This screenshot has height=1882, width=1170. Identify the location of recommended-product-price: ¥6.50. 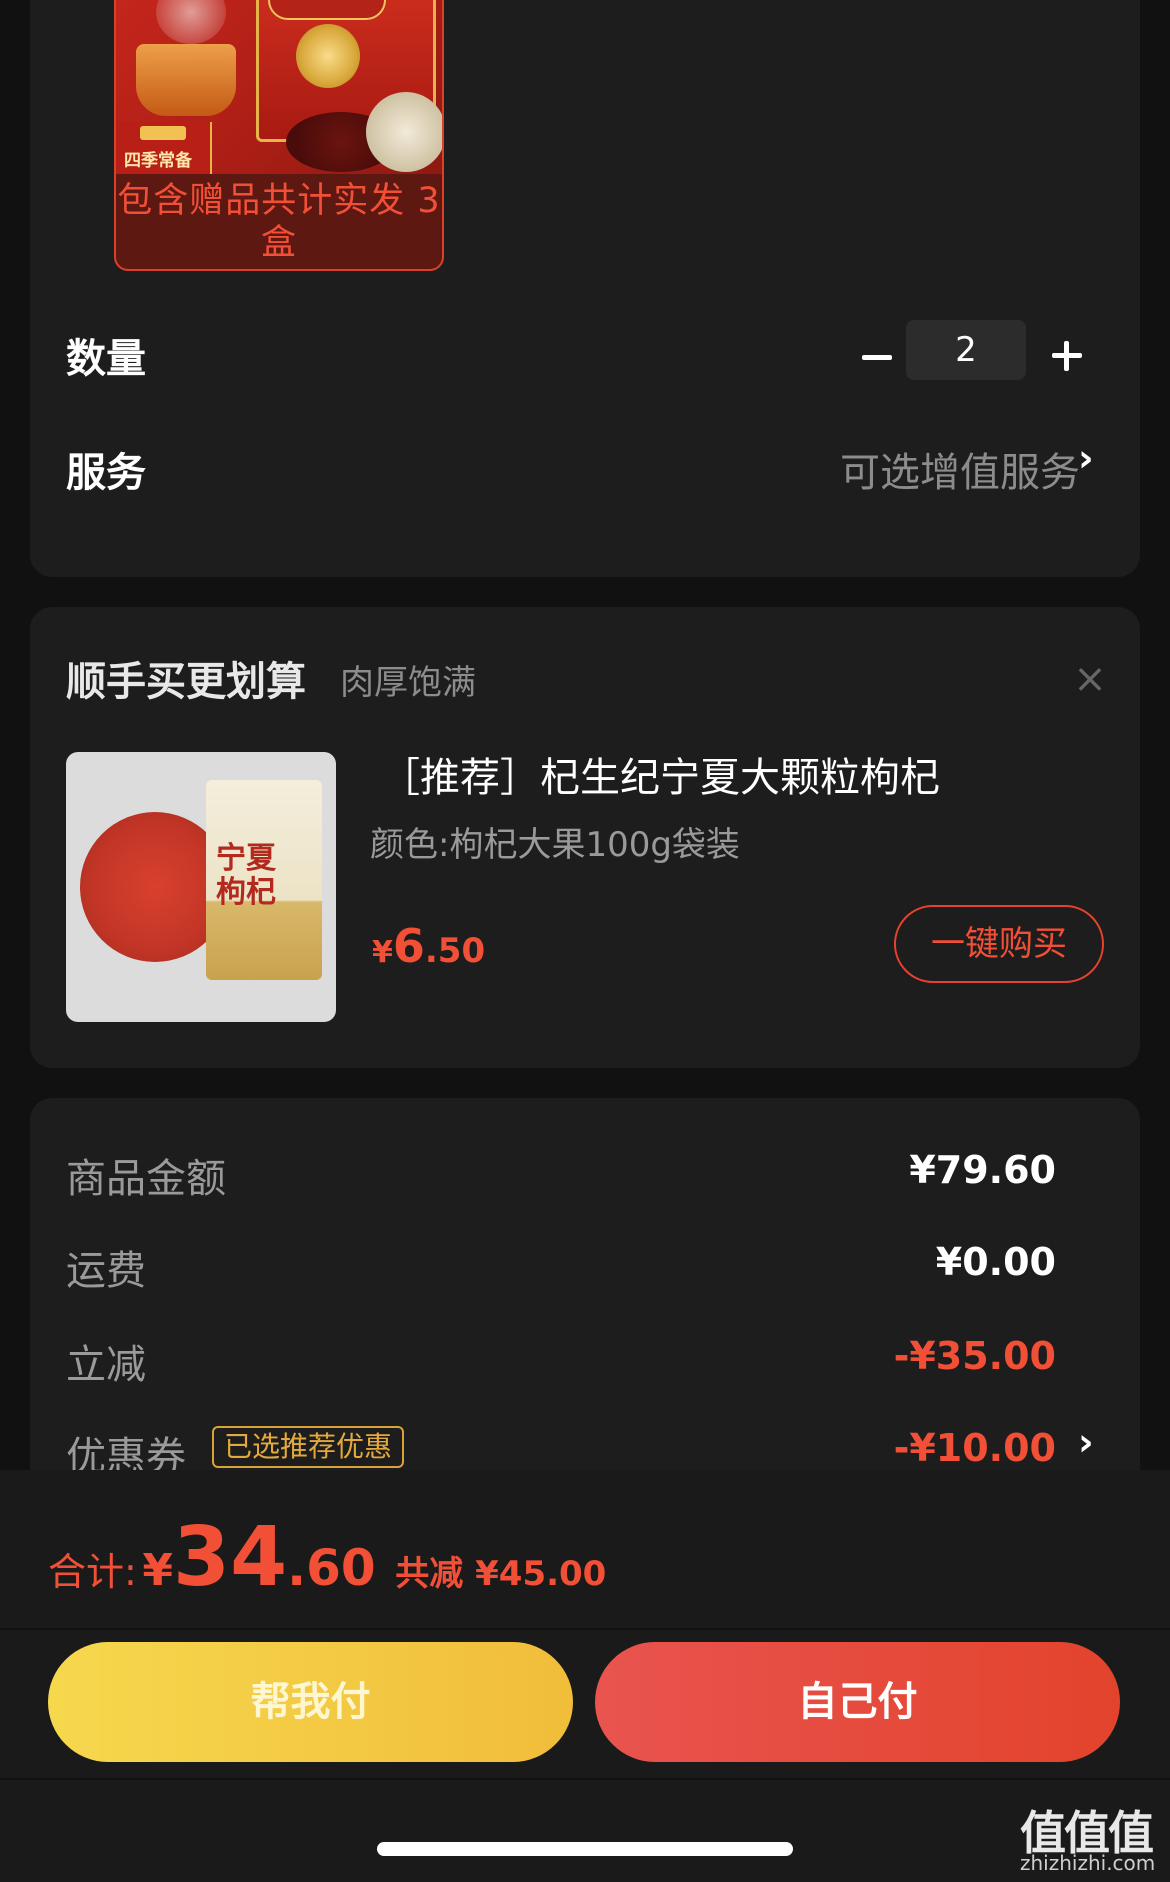
(428, 946).